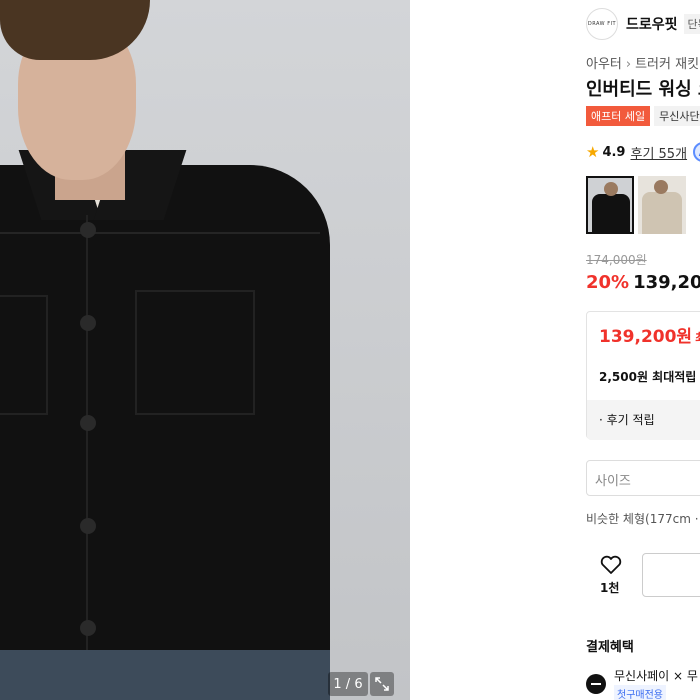 The width and height of the screenshot is (700, 700). I want to click on price-row: 20%139,200, so click(643, 282).